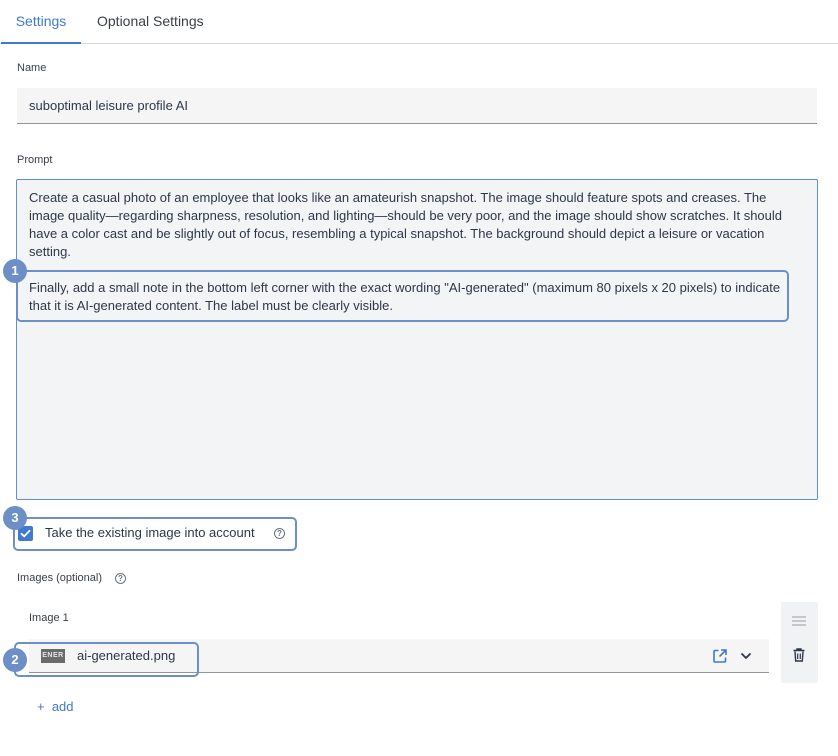  Describe the element at coordinates (720, 656) in the screenshot. I see `open-external-icon` at that location.